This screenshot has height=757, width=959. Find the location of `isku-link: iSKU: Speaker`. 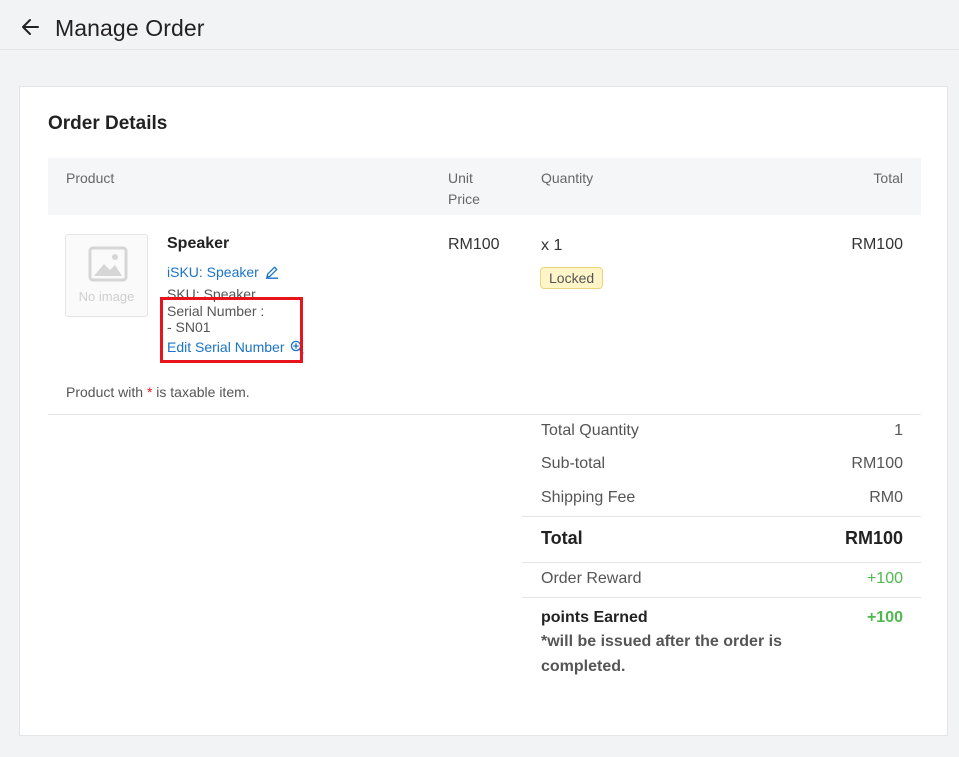

isku-link: iSKU: Speaker is located at coordinates (223, 272).